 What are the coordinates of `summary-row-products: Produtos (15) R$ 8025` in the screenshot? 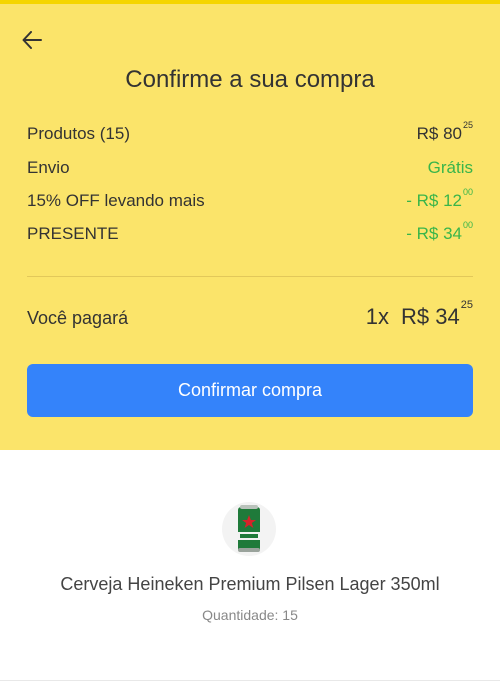 It's located at (250, 132).